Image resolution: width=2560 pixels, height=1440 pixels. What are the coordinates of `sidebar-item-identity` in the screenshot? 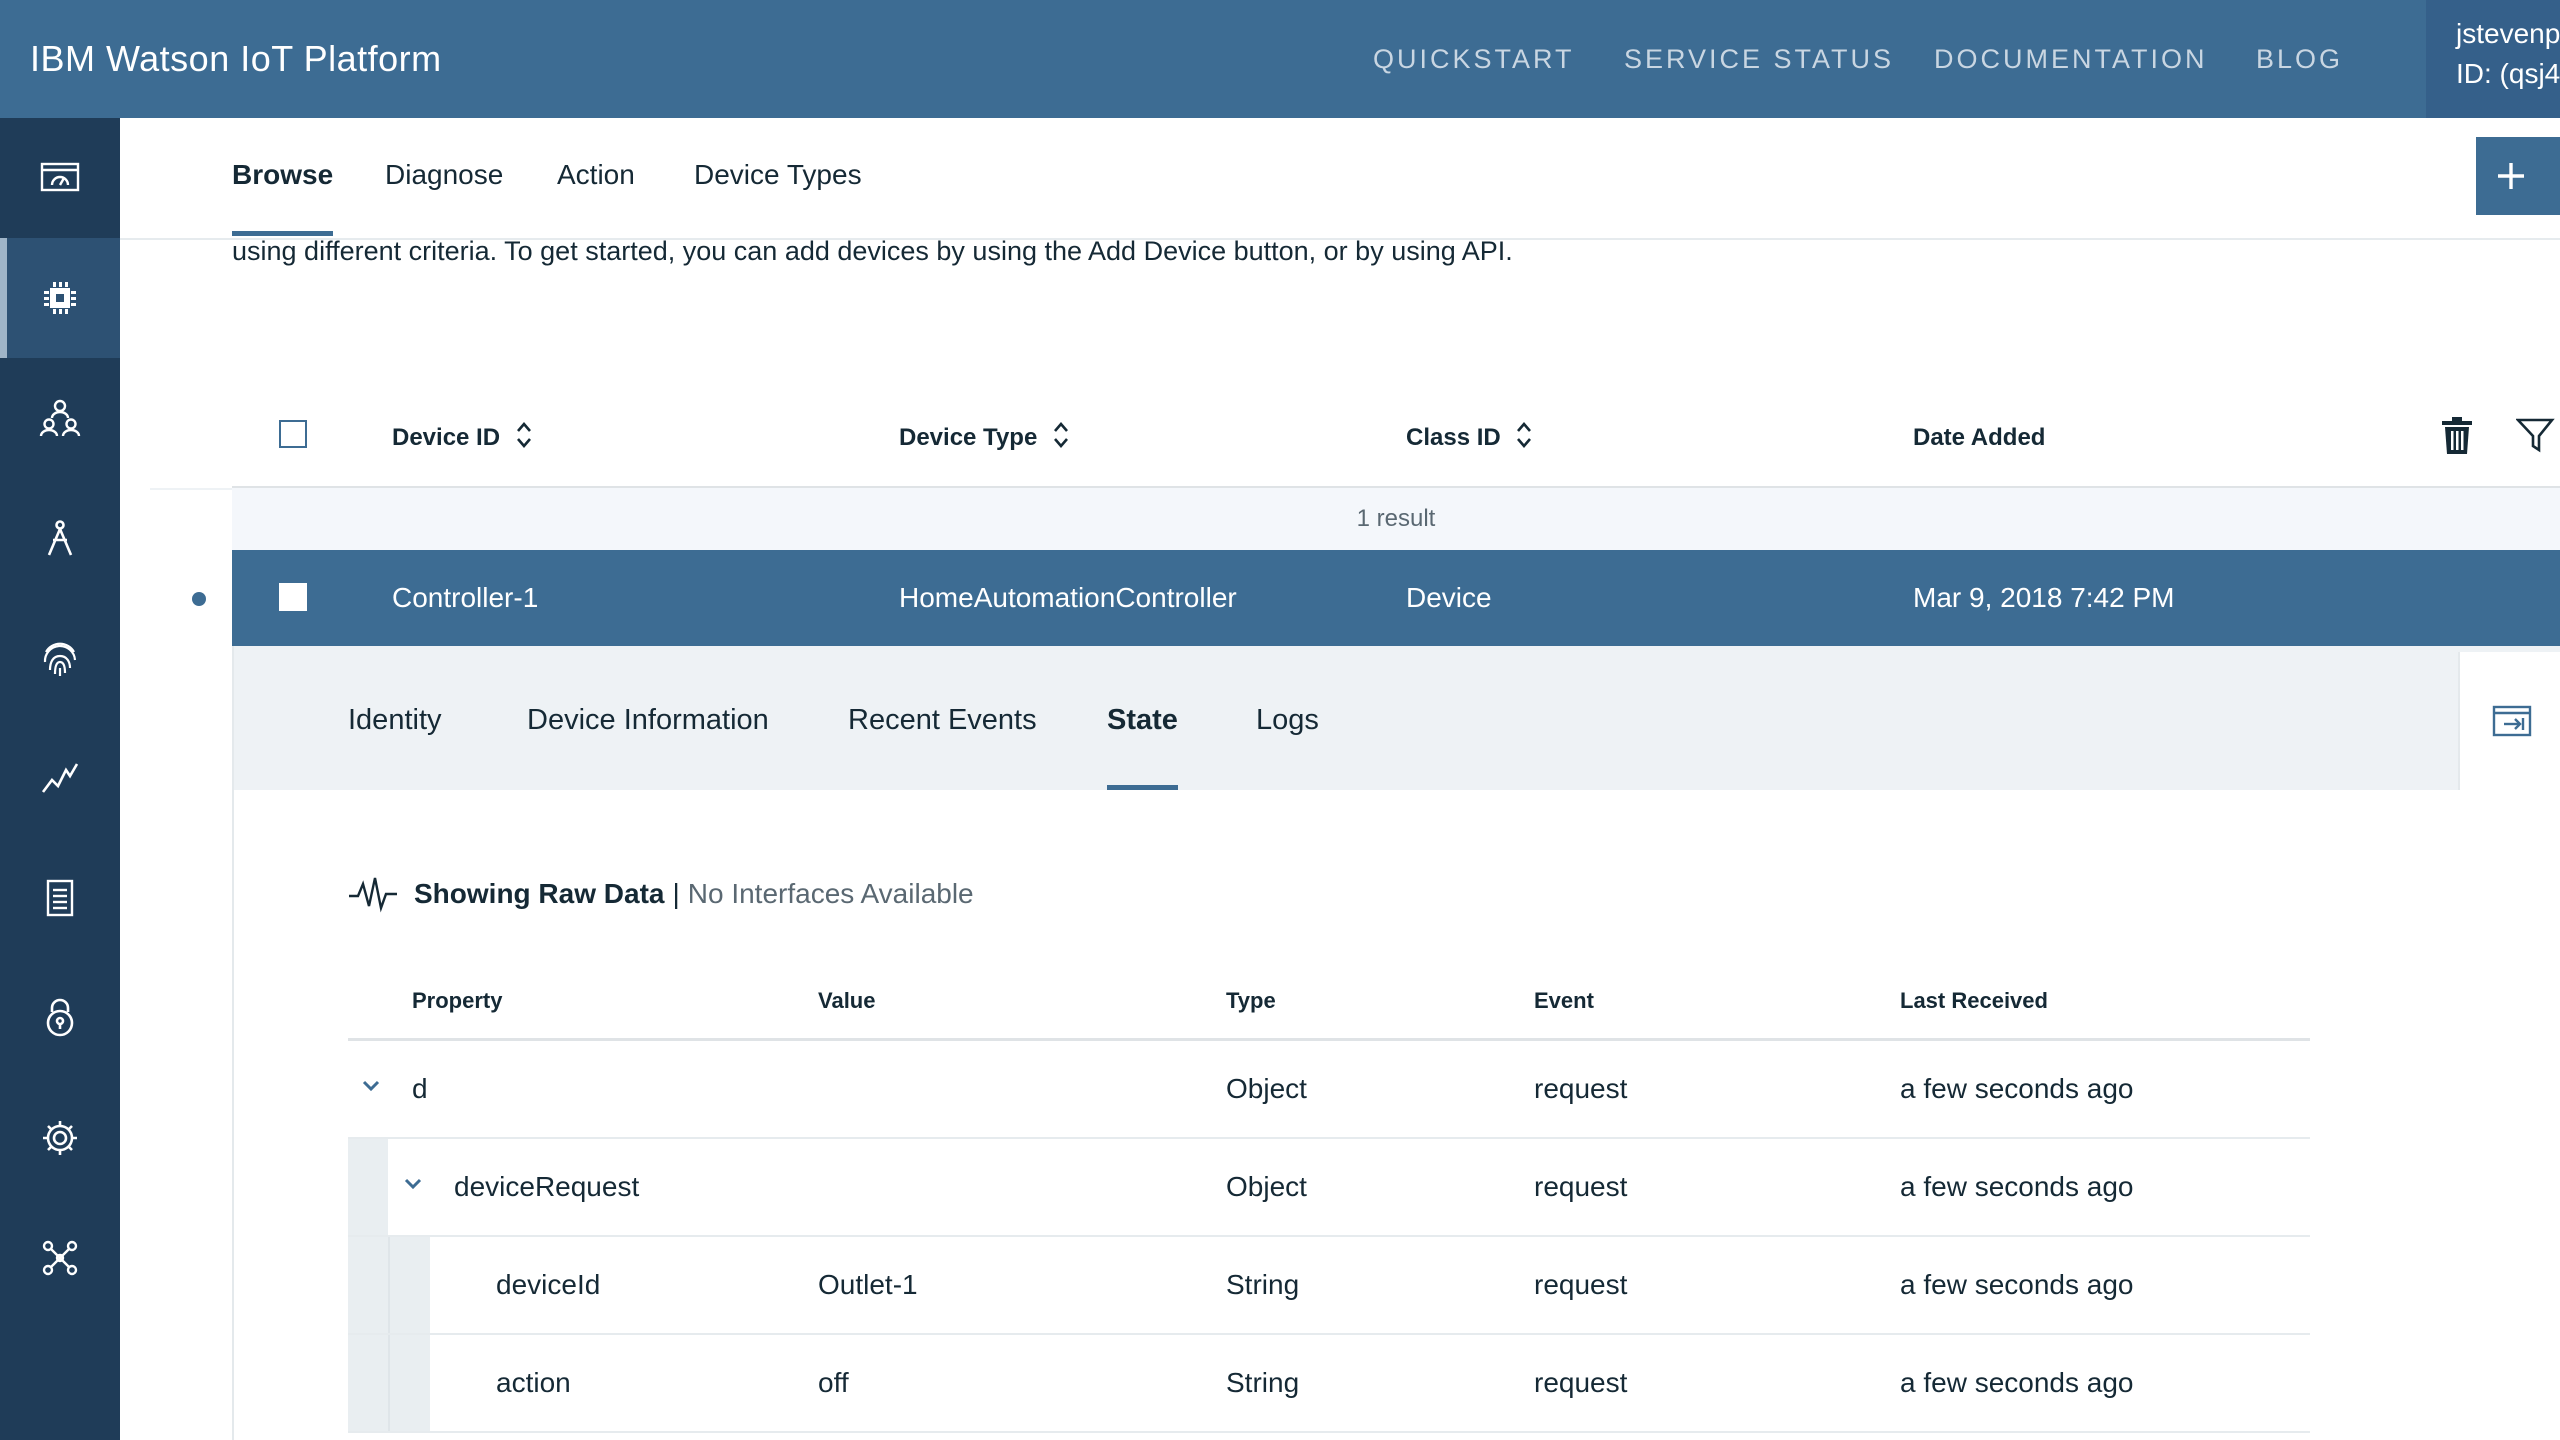 It's located at (60, 658).